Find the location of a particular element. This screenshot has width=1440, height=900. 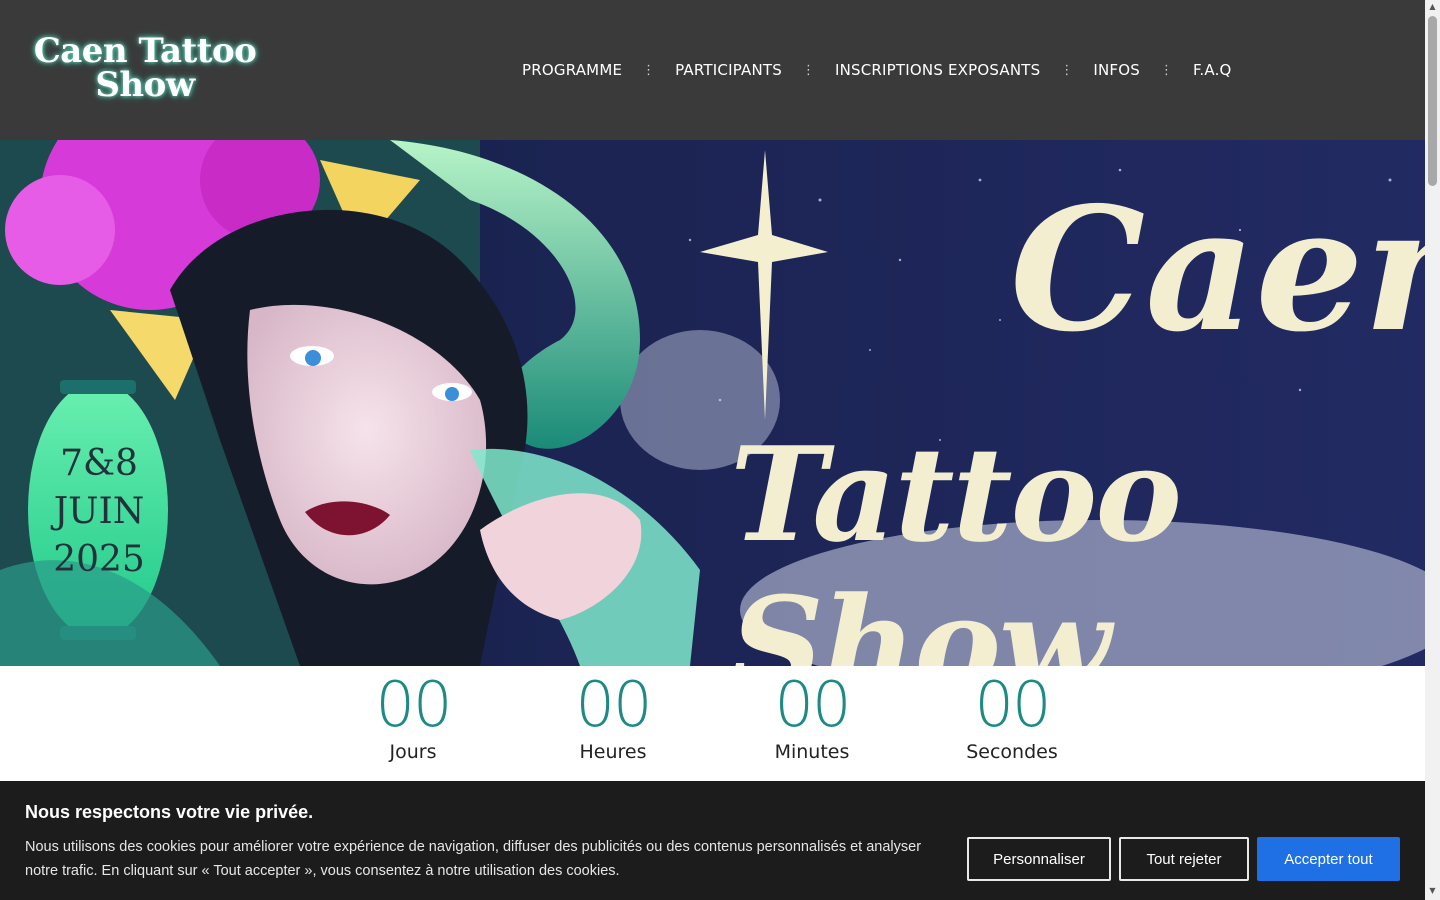

scroll-down-arrow-icon: ▼ is located at coordinates (1432, 891).